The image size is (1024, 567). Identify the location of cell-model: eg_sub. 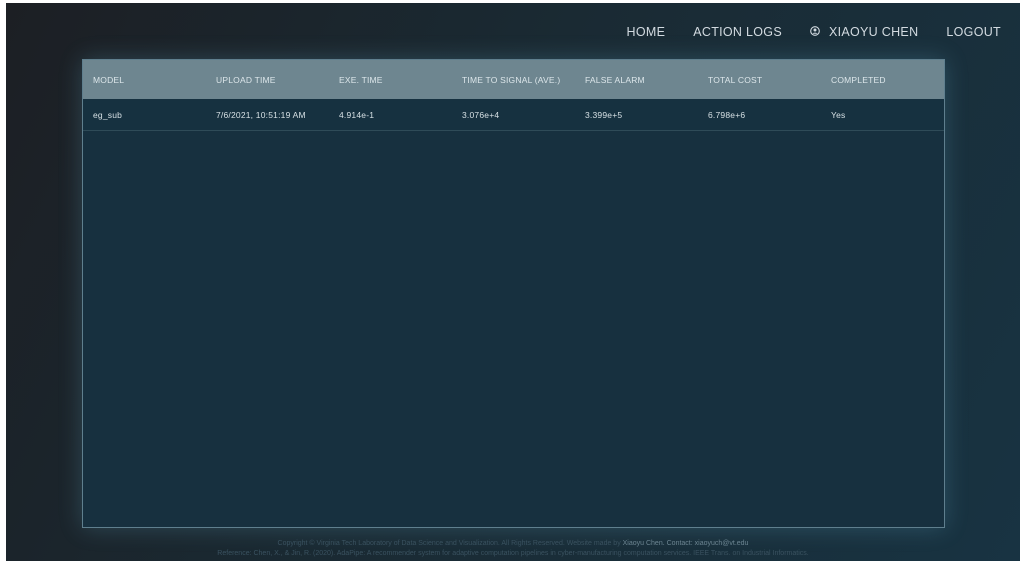
(108, 114).